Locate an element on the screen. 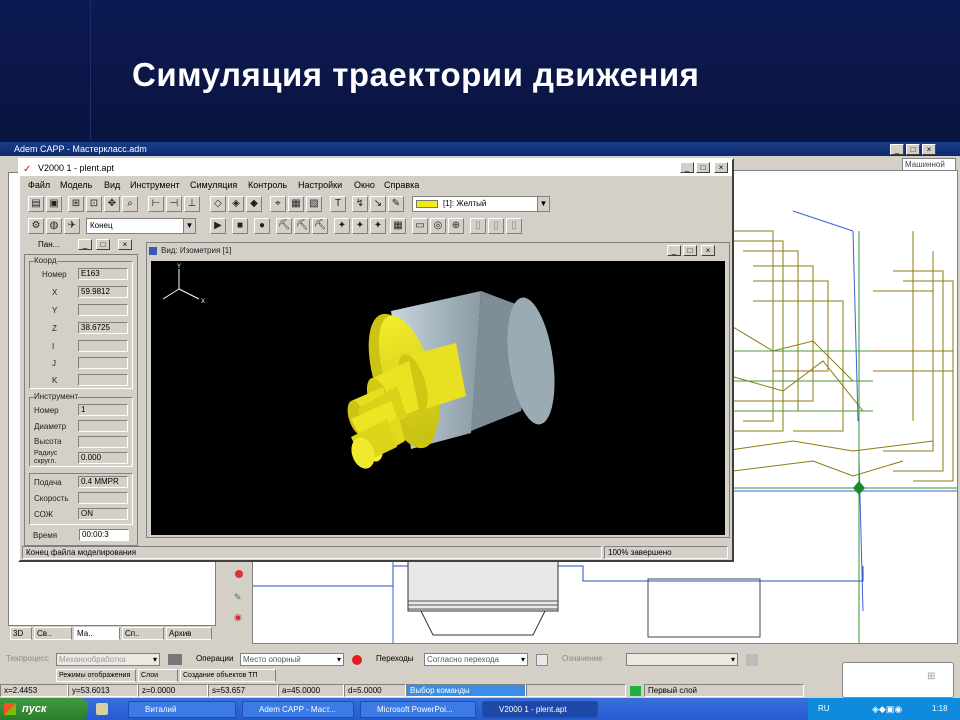 This screenshot has height=720, width=960. hidden-icon: ◈ is located at coordinates (236, 204).